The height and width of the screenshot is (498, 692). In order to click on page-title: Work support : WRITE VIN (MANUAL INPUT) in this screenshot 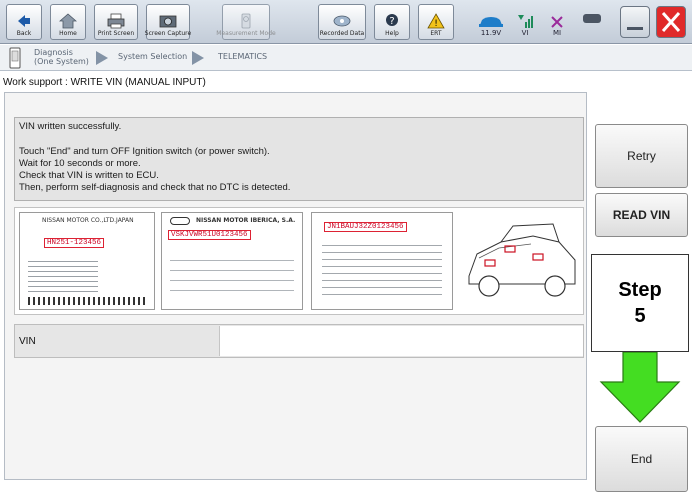, I will do `click(104, 82)`.